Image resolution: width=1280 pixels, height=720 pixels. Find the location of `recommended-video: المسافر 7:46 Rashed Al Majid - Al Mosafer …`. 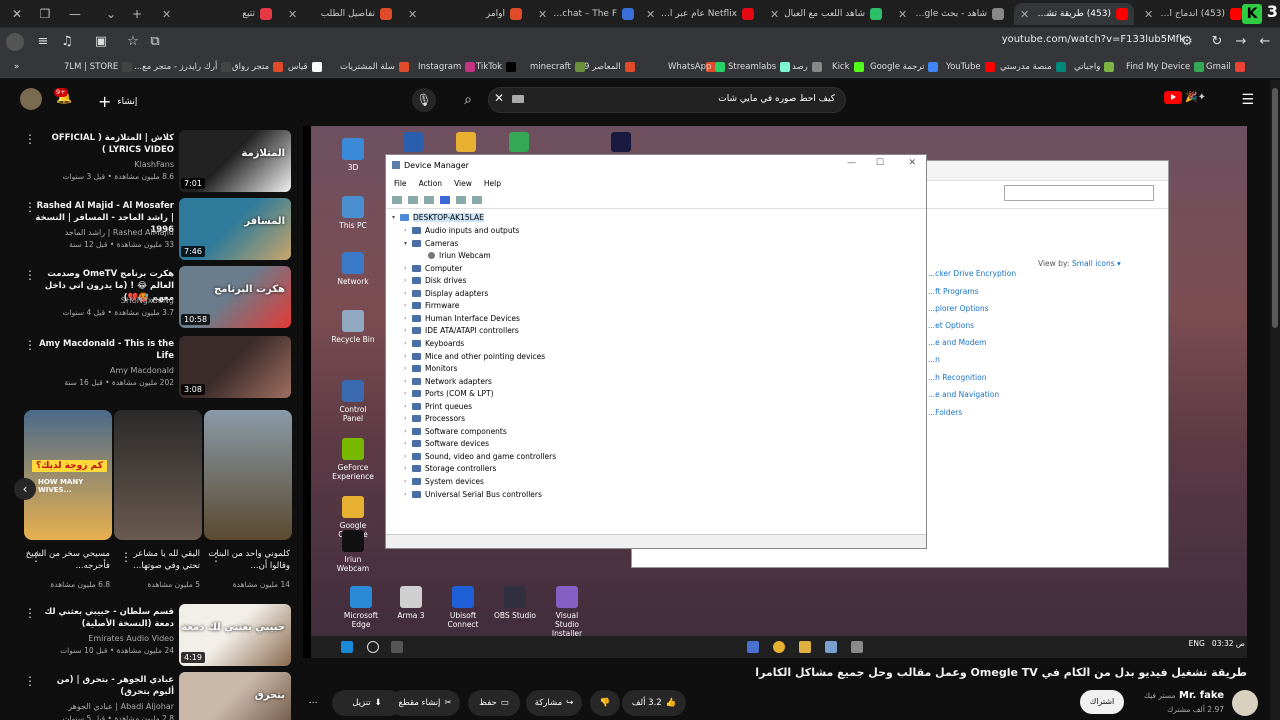

recommended-video: المسافر 7:46 Rashed Al Majid - Al Mosafer … is located at coordinates (150, 230).